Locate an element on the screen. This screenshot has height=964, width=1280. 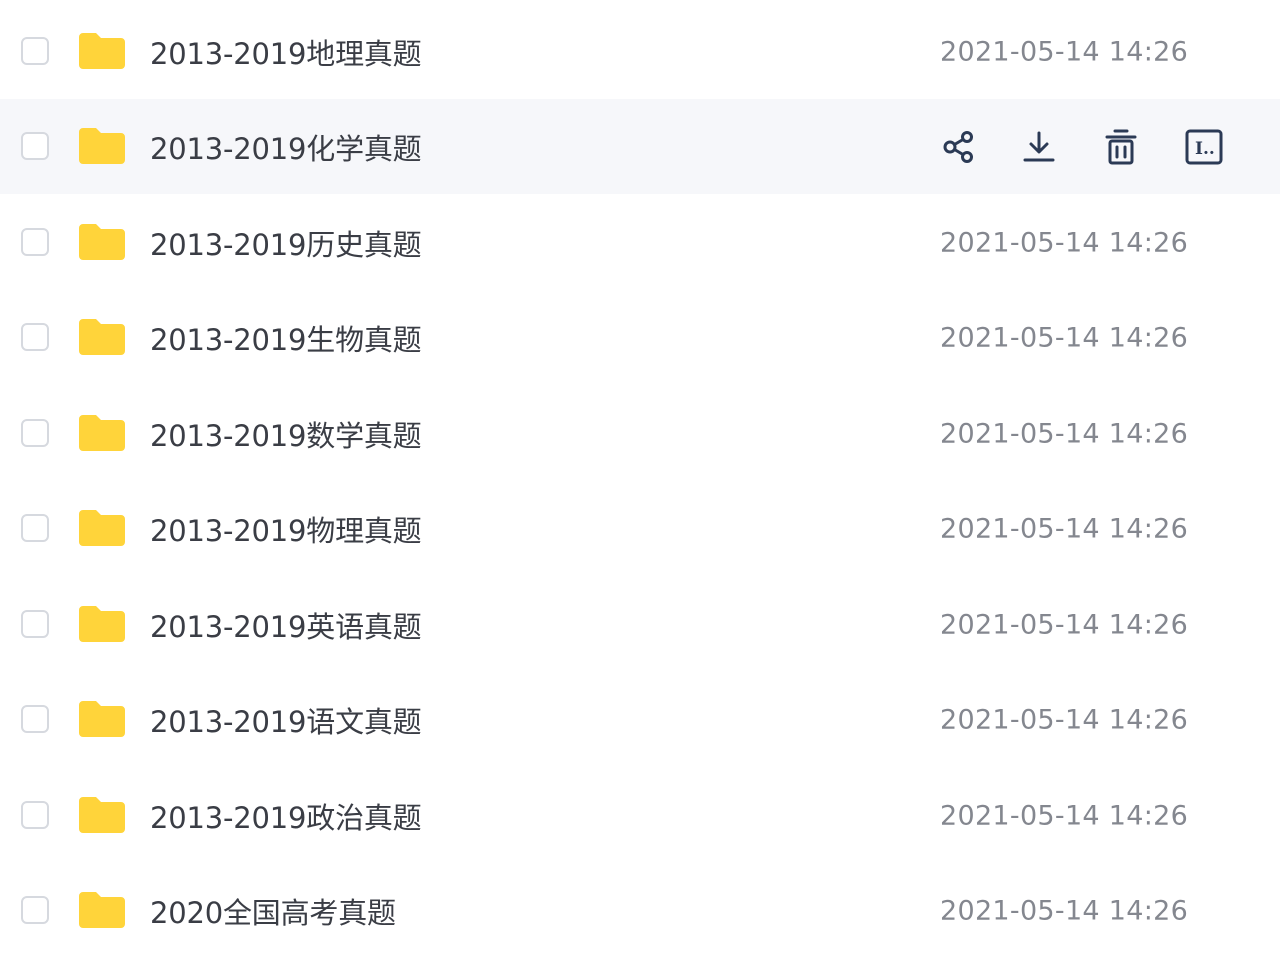
file-name: 2013-2019化学真题 is located at coordinates (286, 147).